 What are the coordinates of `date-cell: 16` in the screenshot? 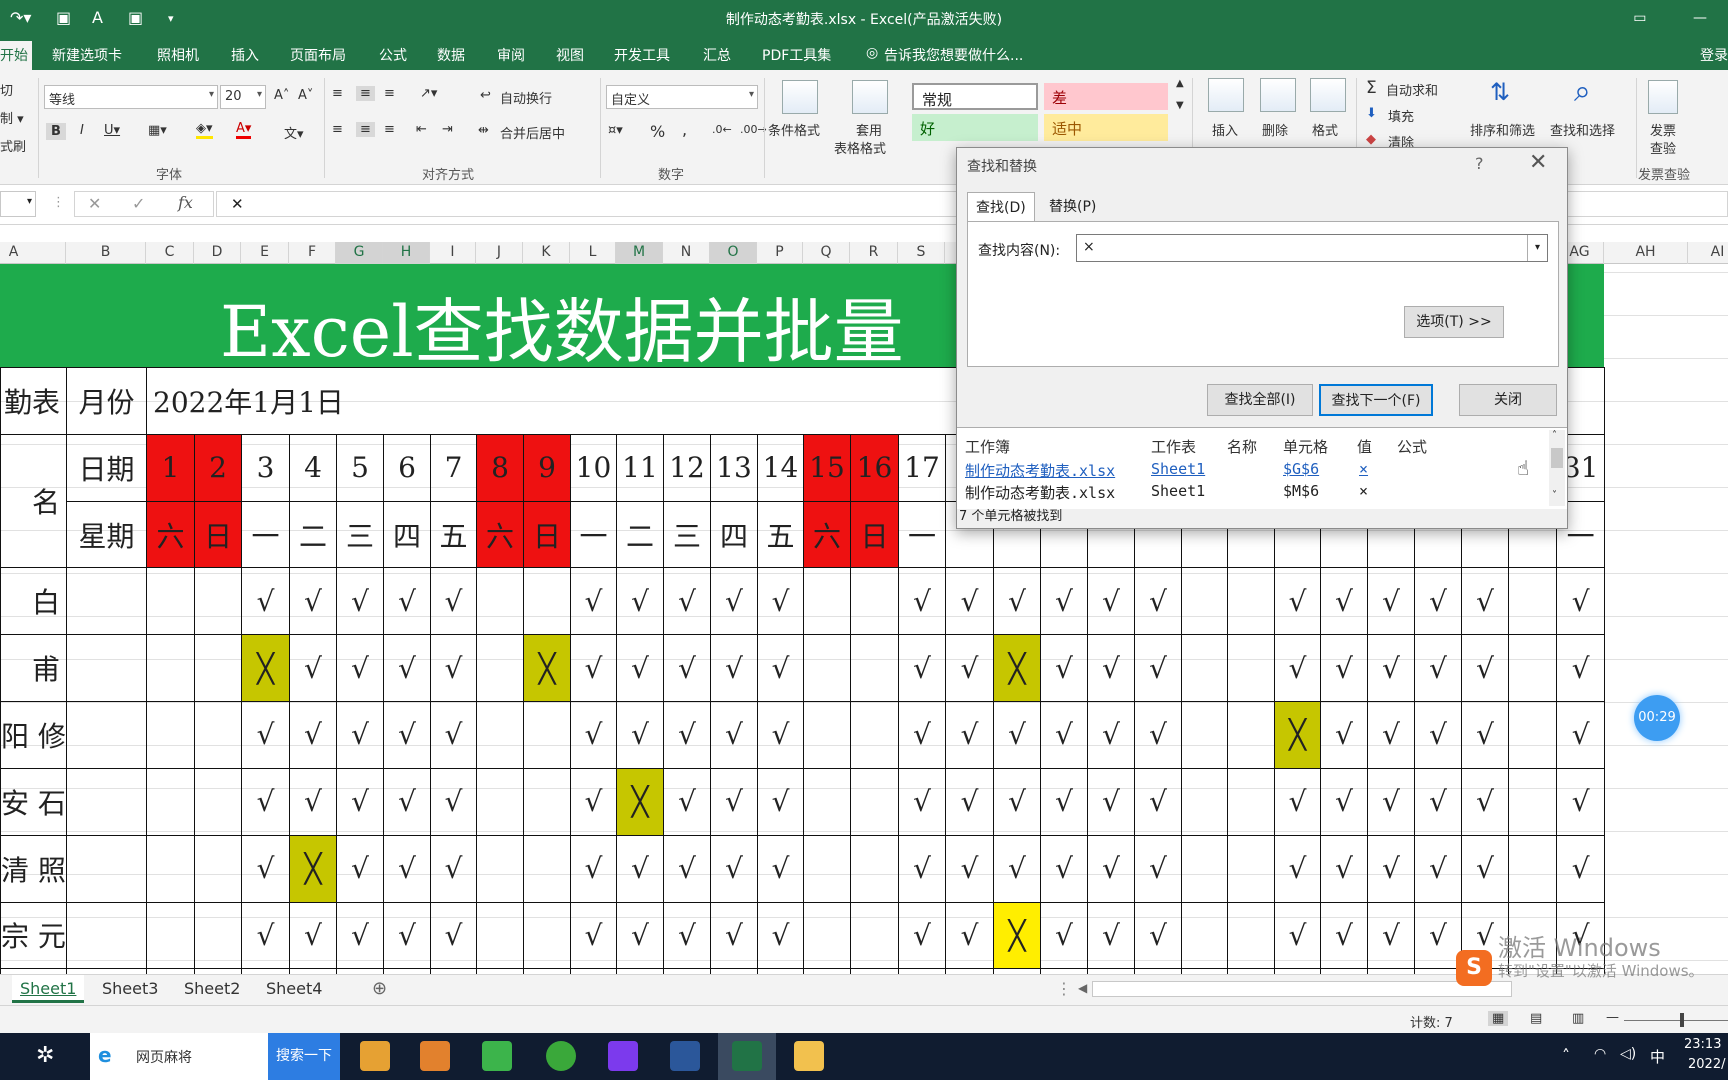 It's located at (874, 467).